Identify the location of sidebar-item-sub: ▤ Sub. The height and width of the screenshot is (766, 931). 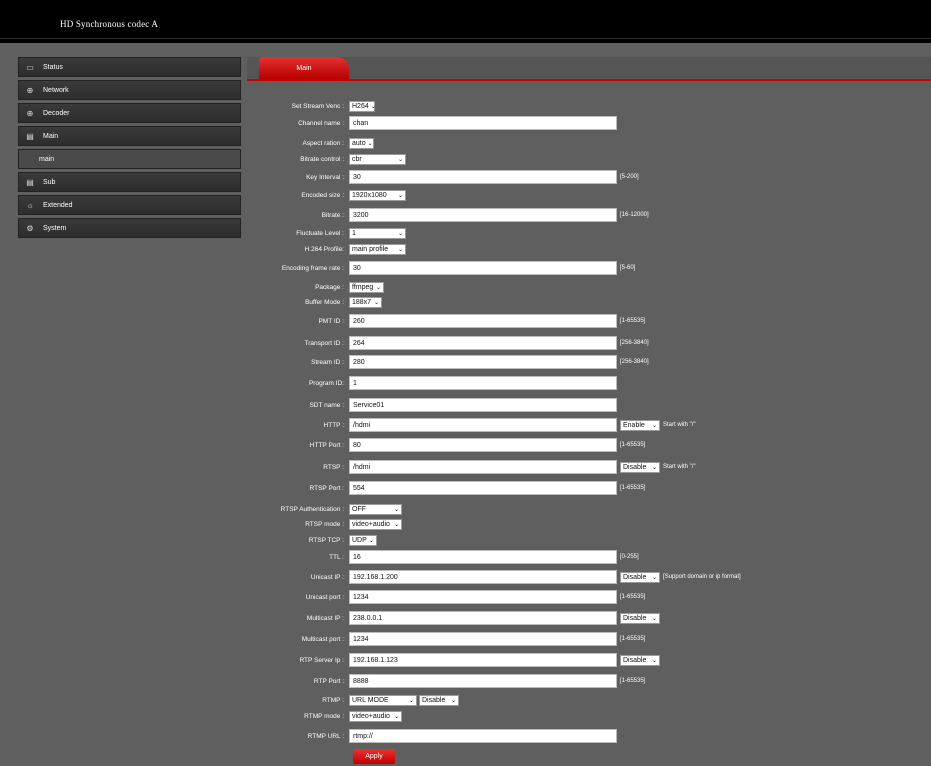
(129, 182).